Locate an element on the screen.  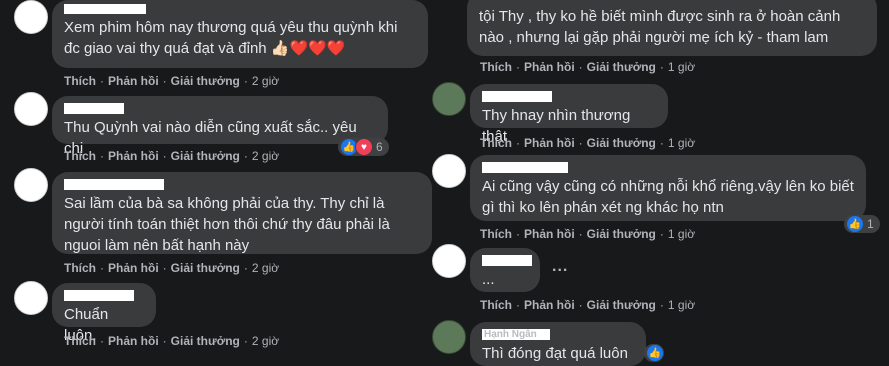
reaction-summary: 👍 ♥ 6 is located at coordinates (363, 147).